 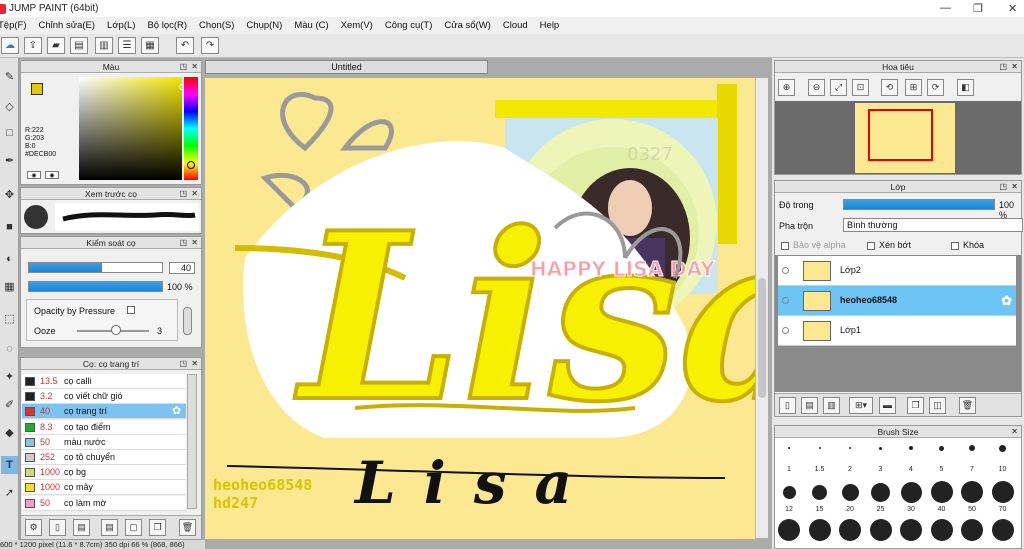 I want to click on eraser-tool-icon: ◇, so click(x=9, y=107).